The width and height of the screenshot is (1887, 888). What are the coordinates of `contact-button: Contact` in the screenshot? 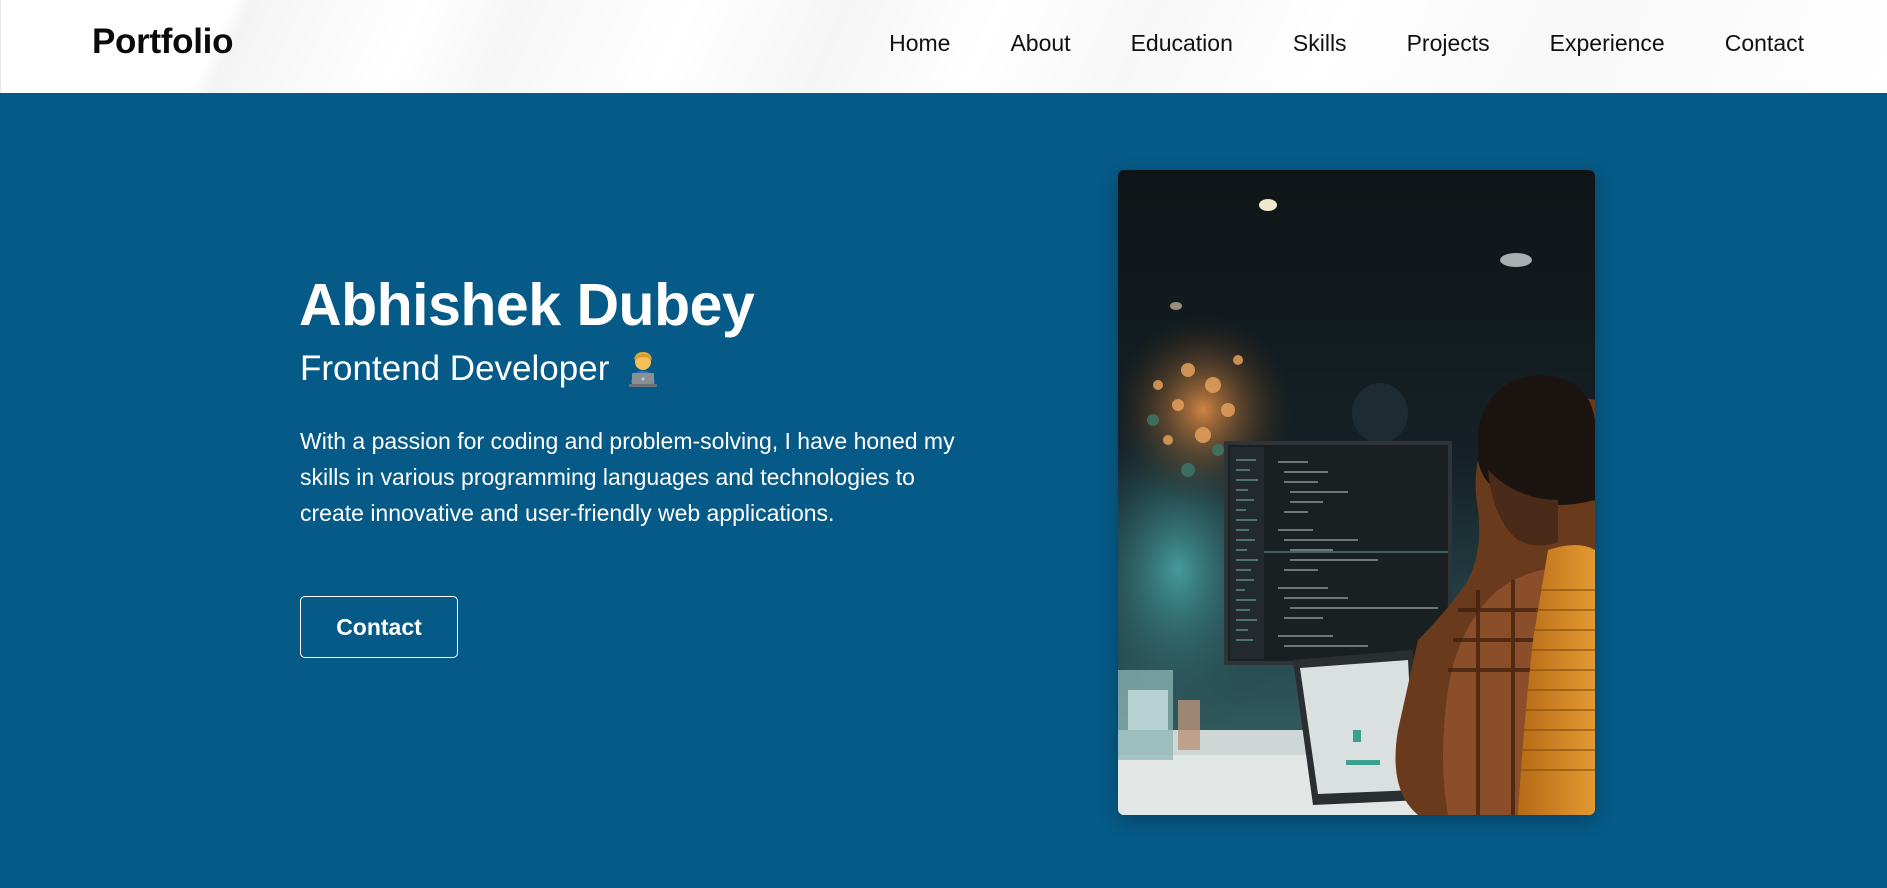 It's located at (379, 627).